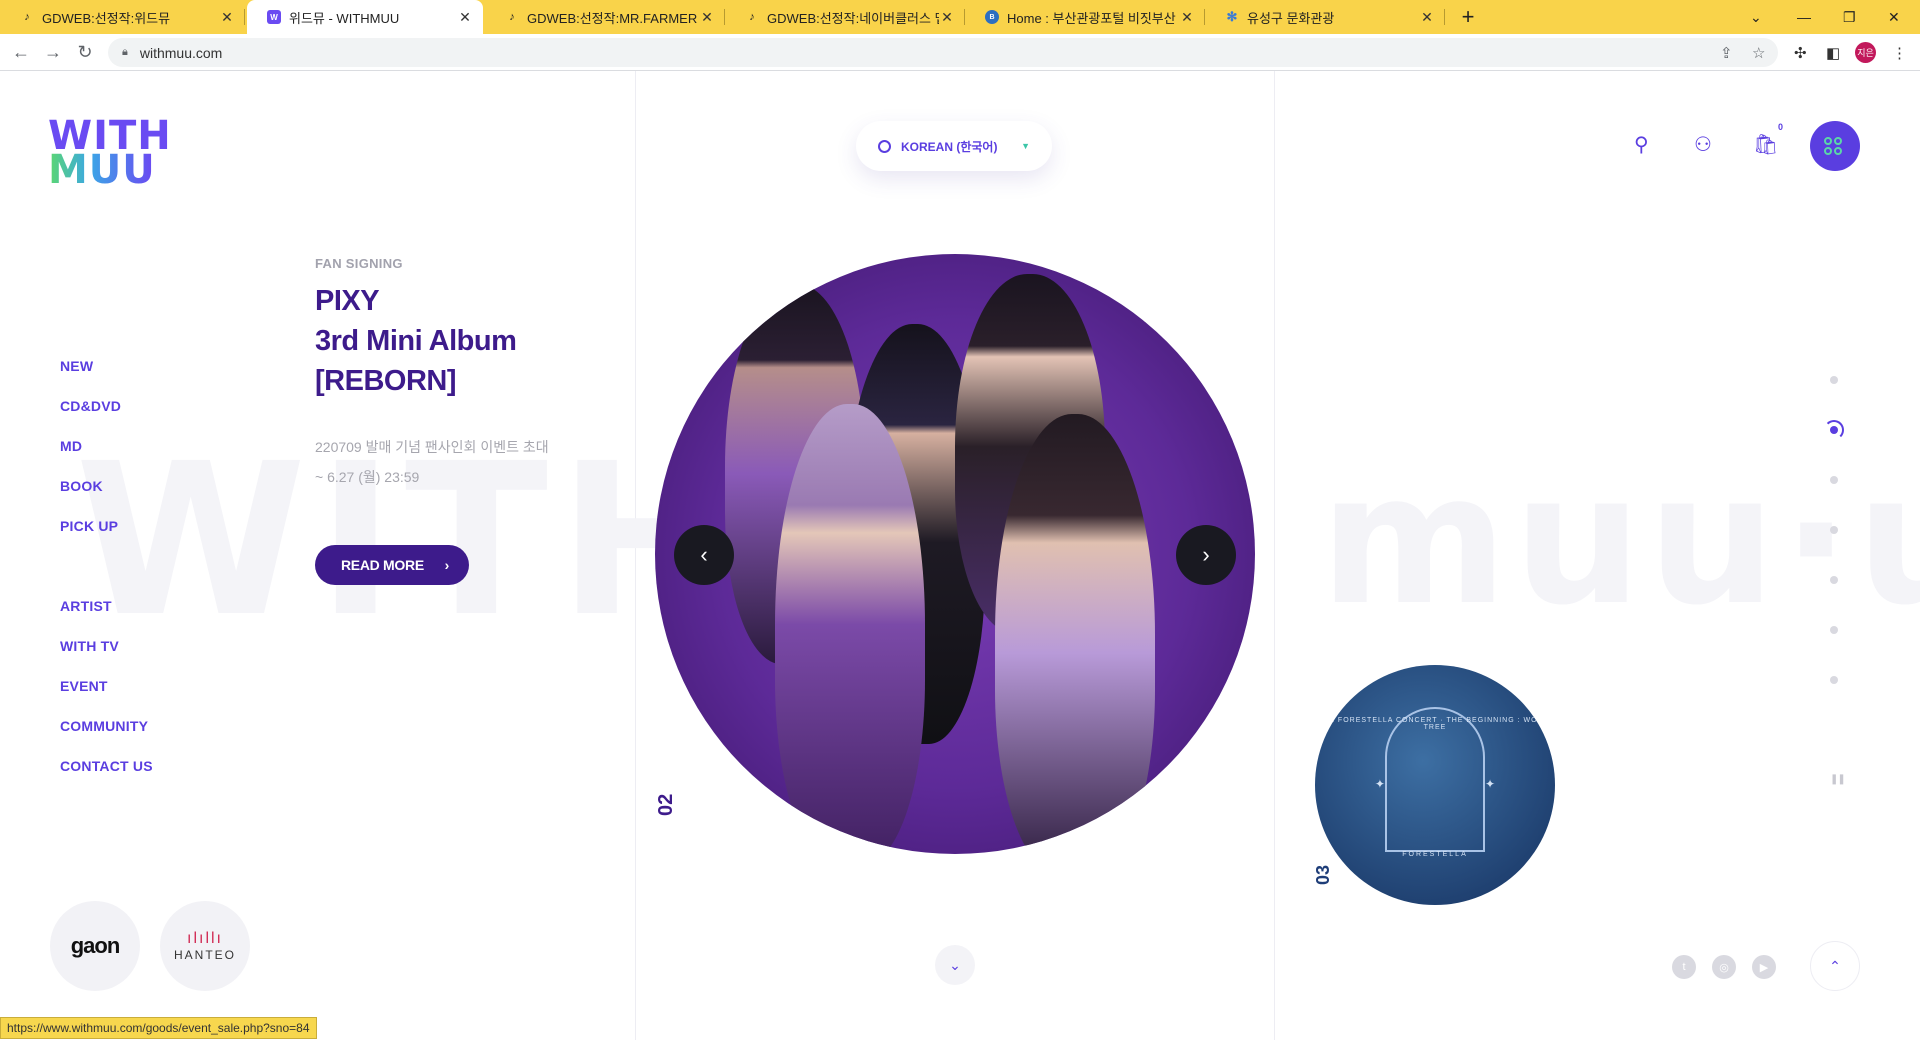 The height and width of the screenshot is (1040, 1920). I want to click on tab-visitbusan: B Home : 부산관광포털 비짓부산 ✕, so click(1085, 17).